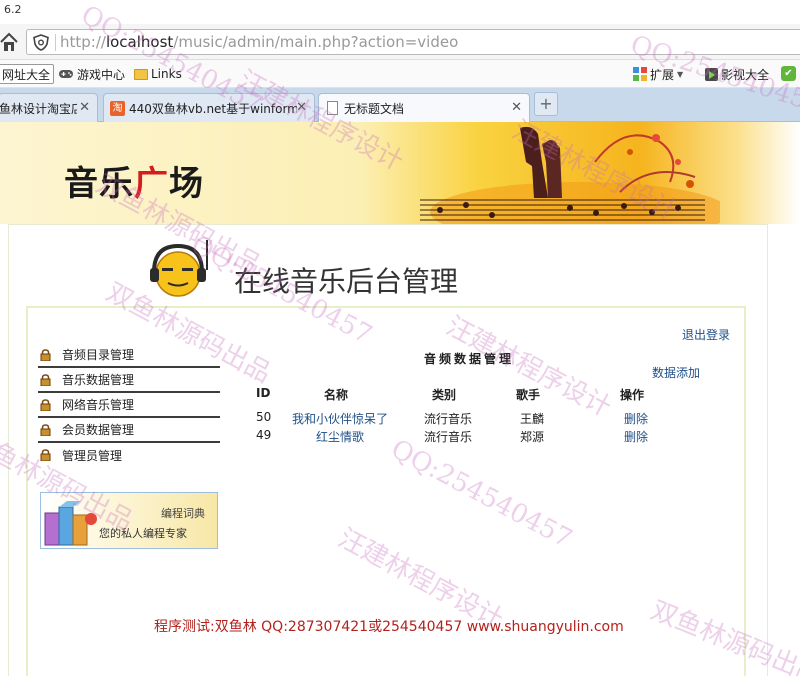 The width and height of the screenshot is (800, 676). What do you see at coordinates (264, 435) in the screenshot?
I see `table-cell-id: 49` at bounding box center [264, 435].